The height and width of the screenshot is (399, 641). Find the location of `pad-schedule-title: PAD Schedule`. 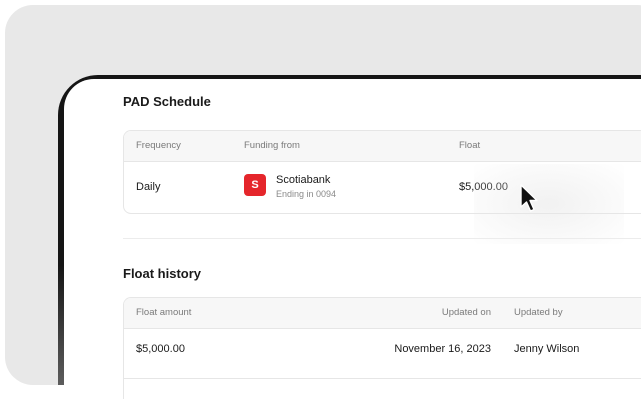

pad-schedule-title: PAD Schedule is located at coordinates (167, 101).